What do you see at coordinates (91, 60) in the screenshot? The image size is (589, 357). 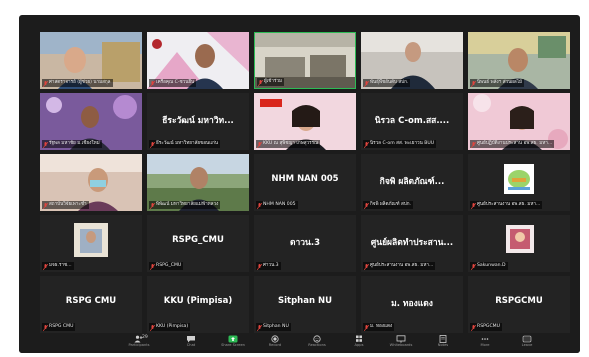 I see `video-tile: ศาสตราจารย์ (ผู้ช่วย) นามสกุล` at bounding box center [91, 60].